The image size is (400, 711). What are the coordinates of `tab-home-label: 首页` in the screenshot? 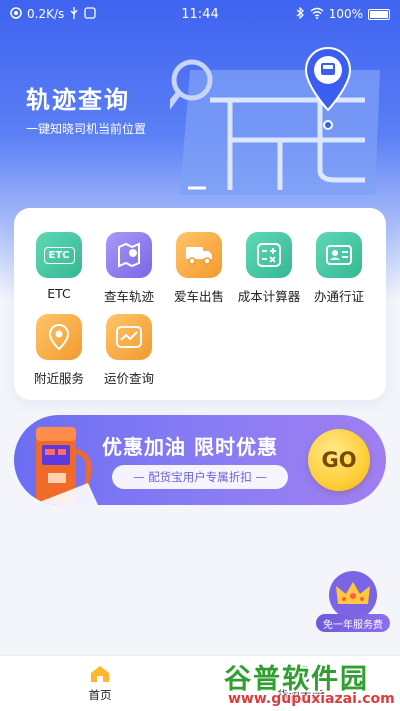 It's located at (100, 695).